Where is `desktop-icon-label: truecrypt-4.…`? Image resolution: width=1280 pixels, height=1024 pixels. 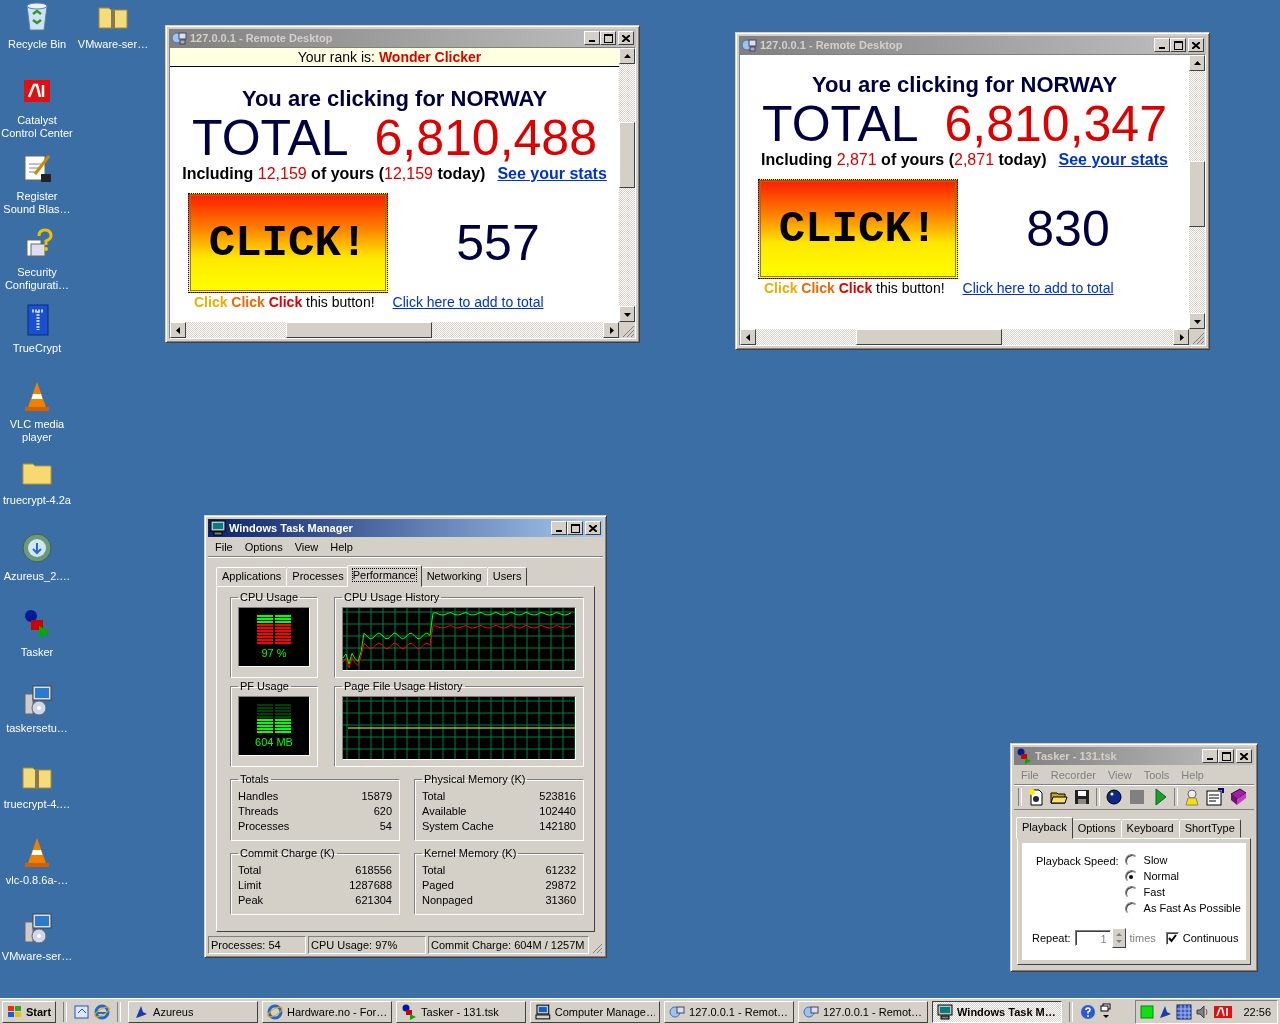 desktop-icon-label: truecrypt-4.… is located at coordinates (37, 804).